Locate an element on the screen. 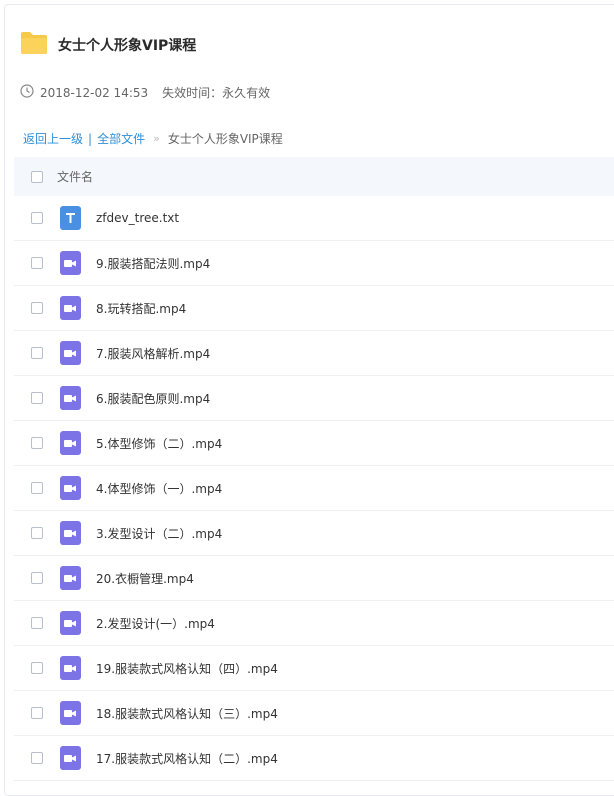 Image resolution: width=614 pixels, height=796 pixels. share-date: 2018-12-02 14:53 is located at coordinates (94, 92).